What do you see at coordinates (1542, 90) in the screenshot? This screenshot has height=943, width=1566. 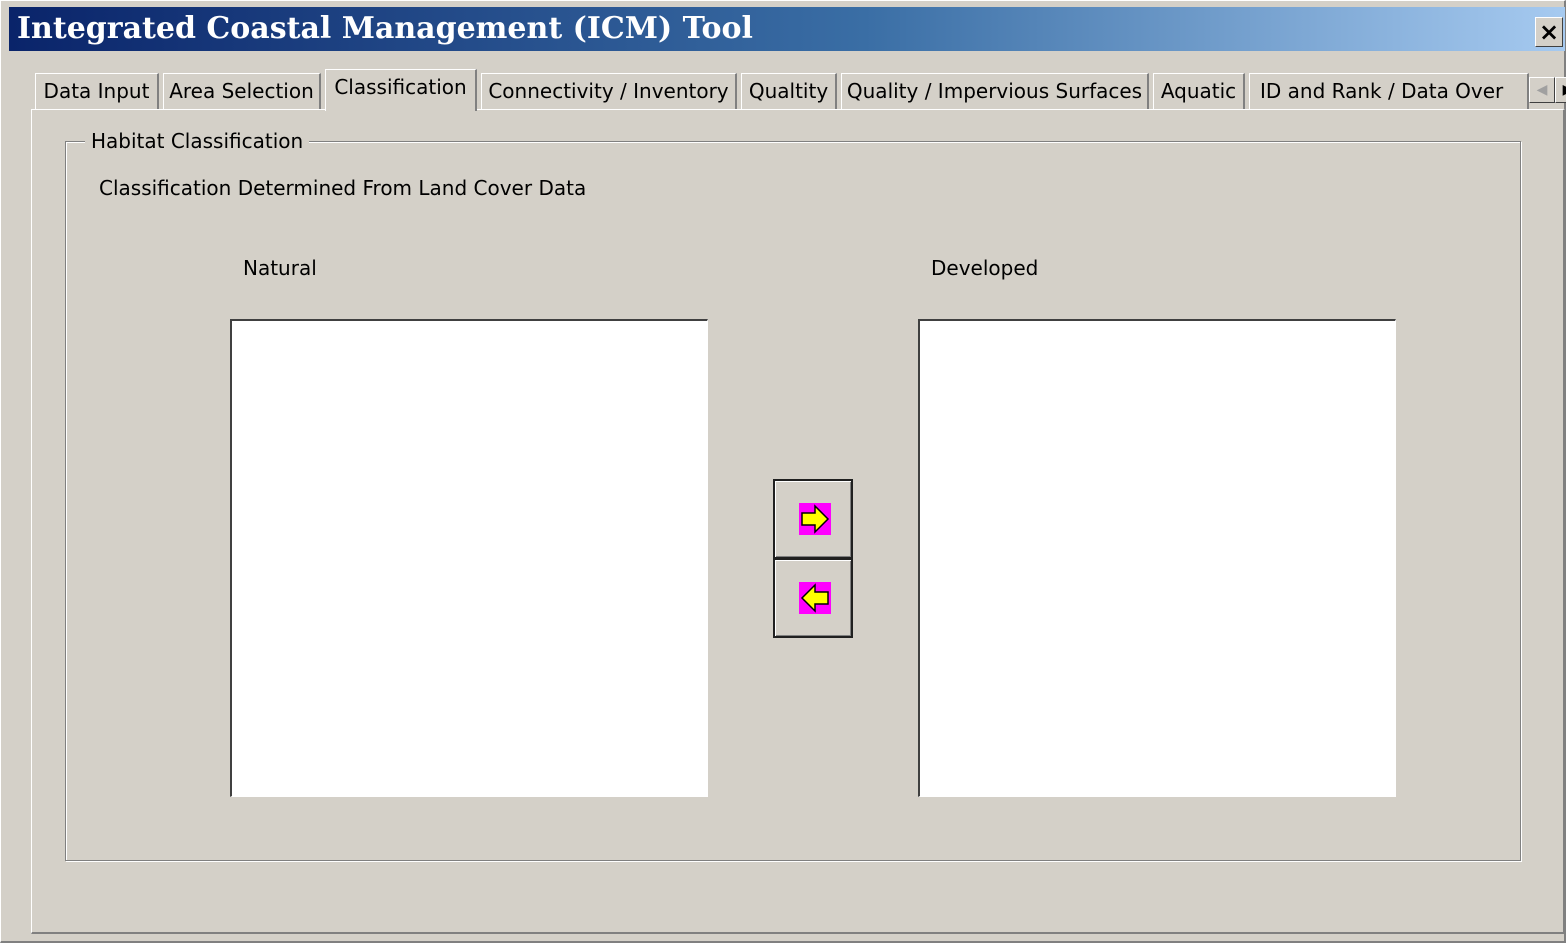 I see `scroll-left-icon: ◀` at bounding box center [1542, 90].